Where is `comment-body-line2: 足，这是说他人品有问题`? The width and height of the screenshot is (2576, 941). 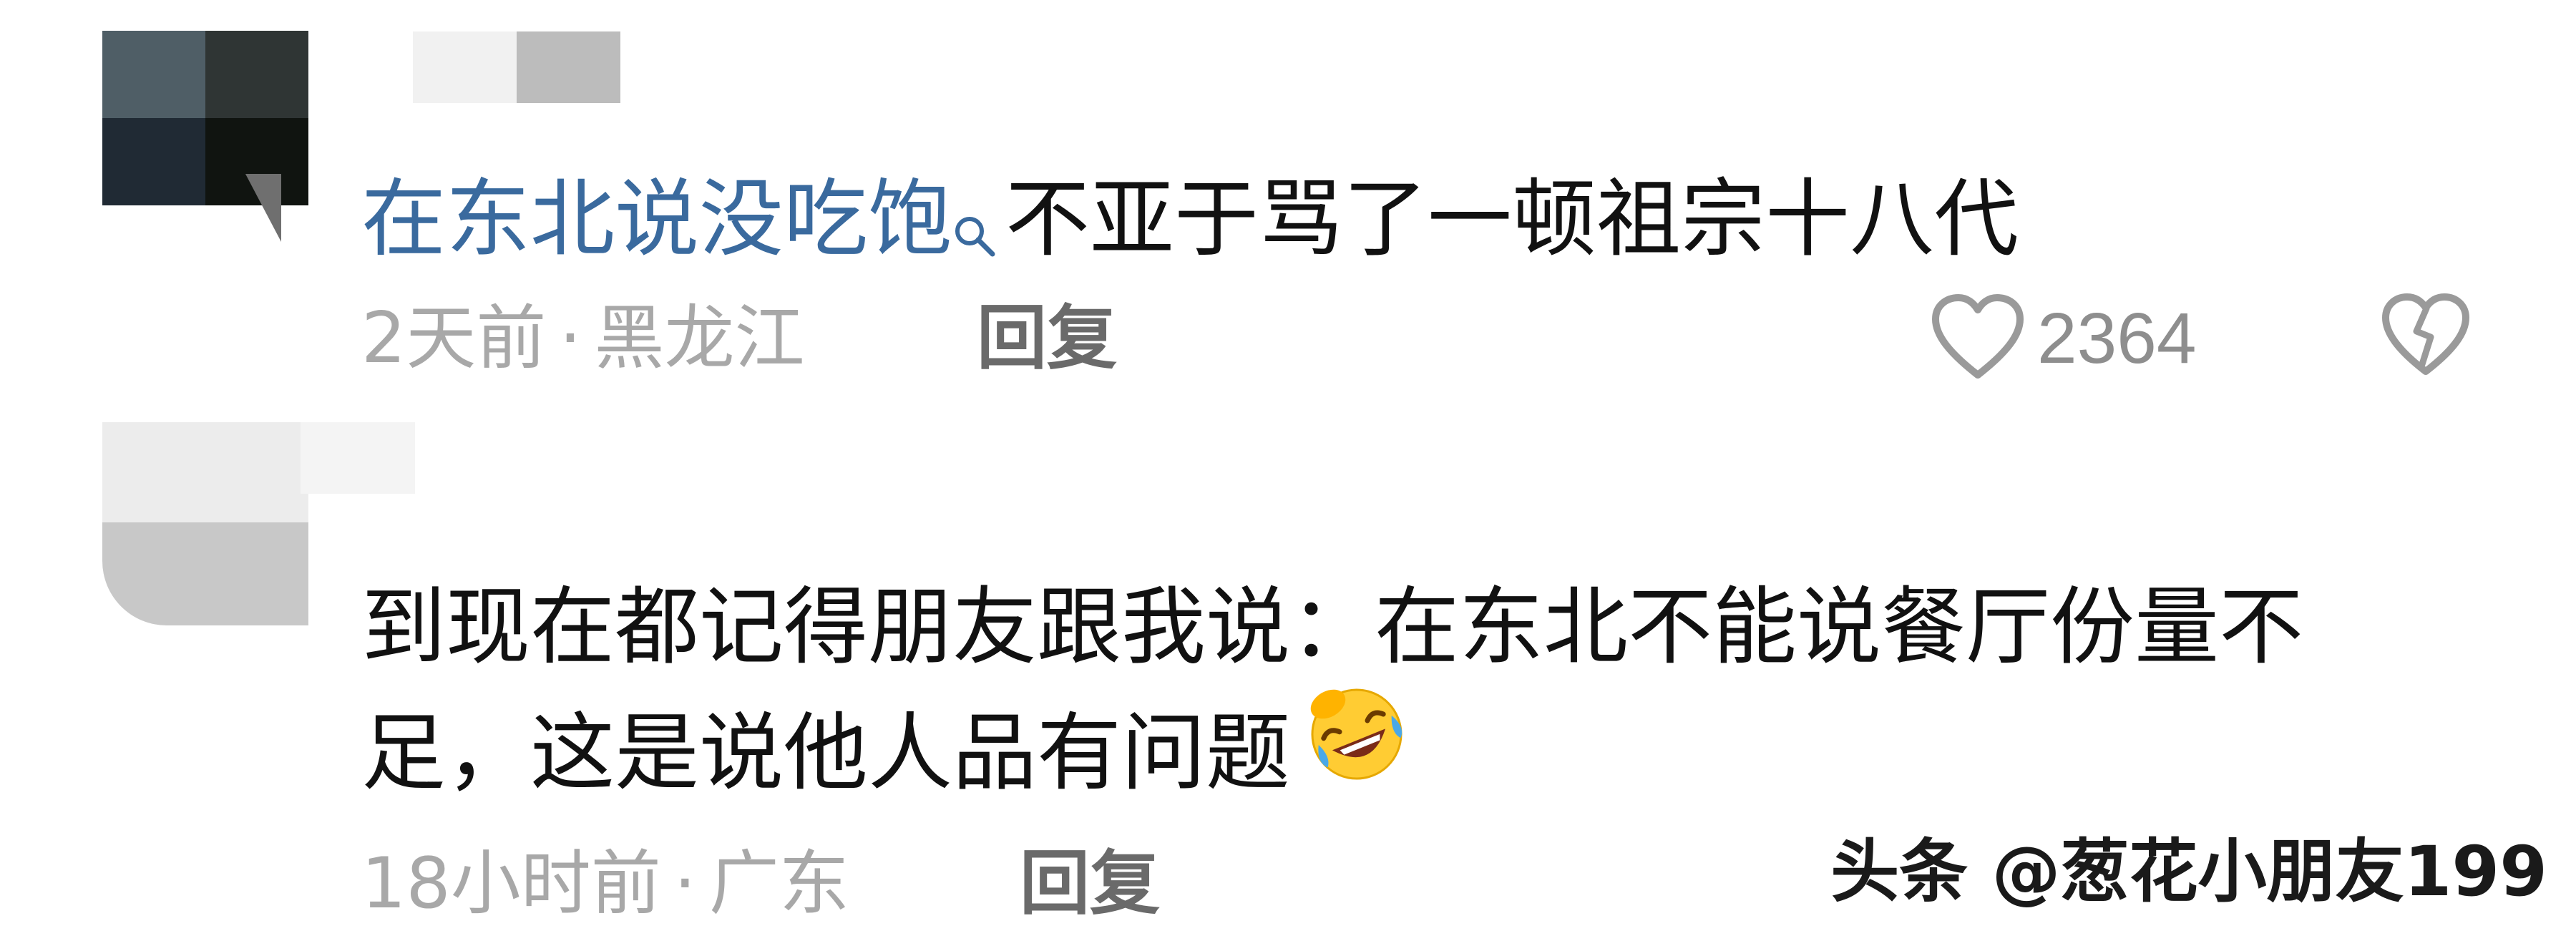
comment-body-line2: 足，这是说他人品有问题 is located at coordinates (1332, 752).